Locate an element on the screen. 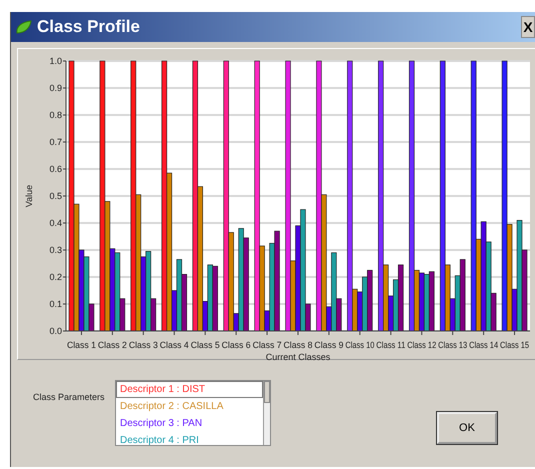 This screenshot has height=469, width=535. y-axis-title: Value is located at coordinates (29, 196).